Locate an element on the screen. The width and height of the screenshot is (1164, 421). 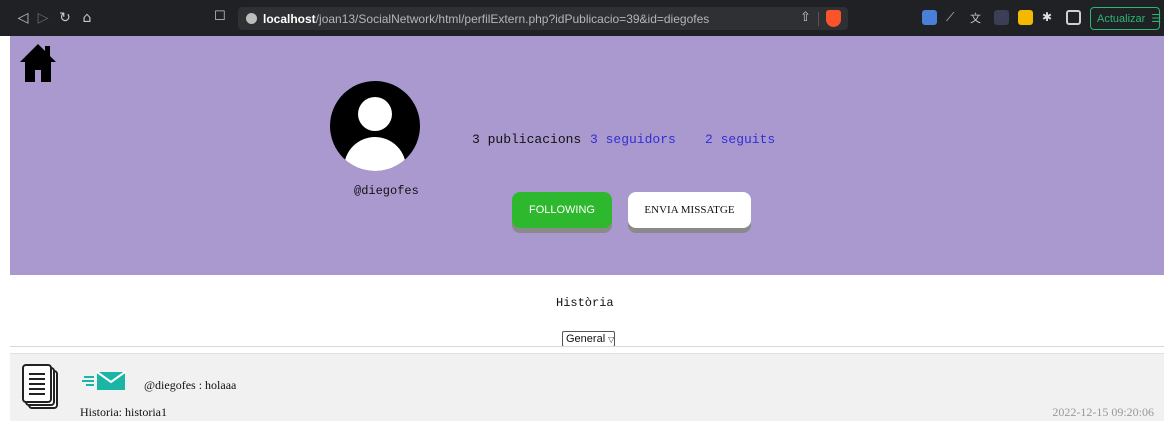
sidebar-icon is located at coordinates (1073, 17).